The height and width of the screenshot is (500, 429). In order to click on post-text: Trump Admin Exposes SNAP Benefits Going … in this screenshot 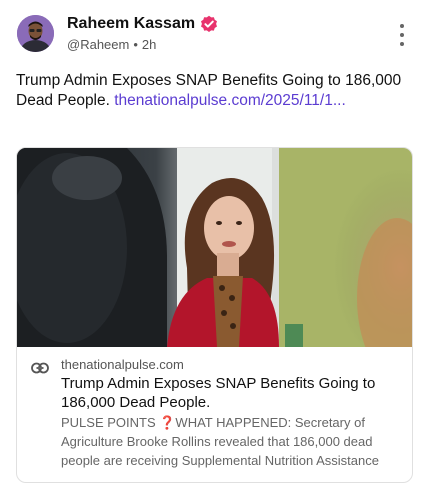, I will do `click(216, 91)`.